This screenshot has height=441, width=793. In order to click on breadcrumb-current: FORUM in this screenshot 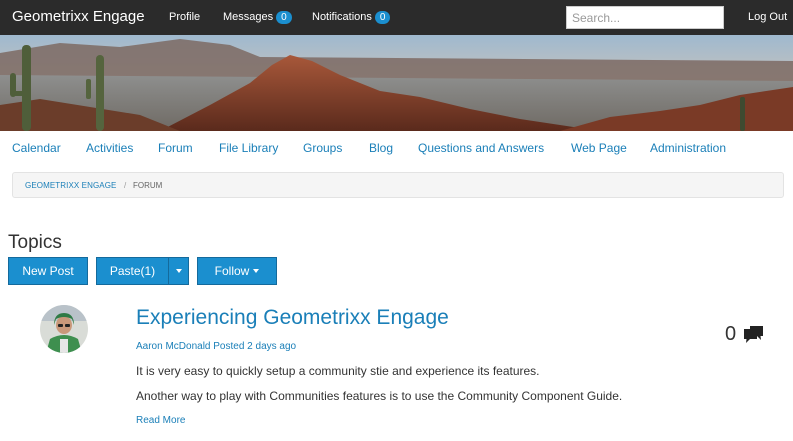, I will do `click(148, 185)`.